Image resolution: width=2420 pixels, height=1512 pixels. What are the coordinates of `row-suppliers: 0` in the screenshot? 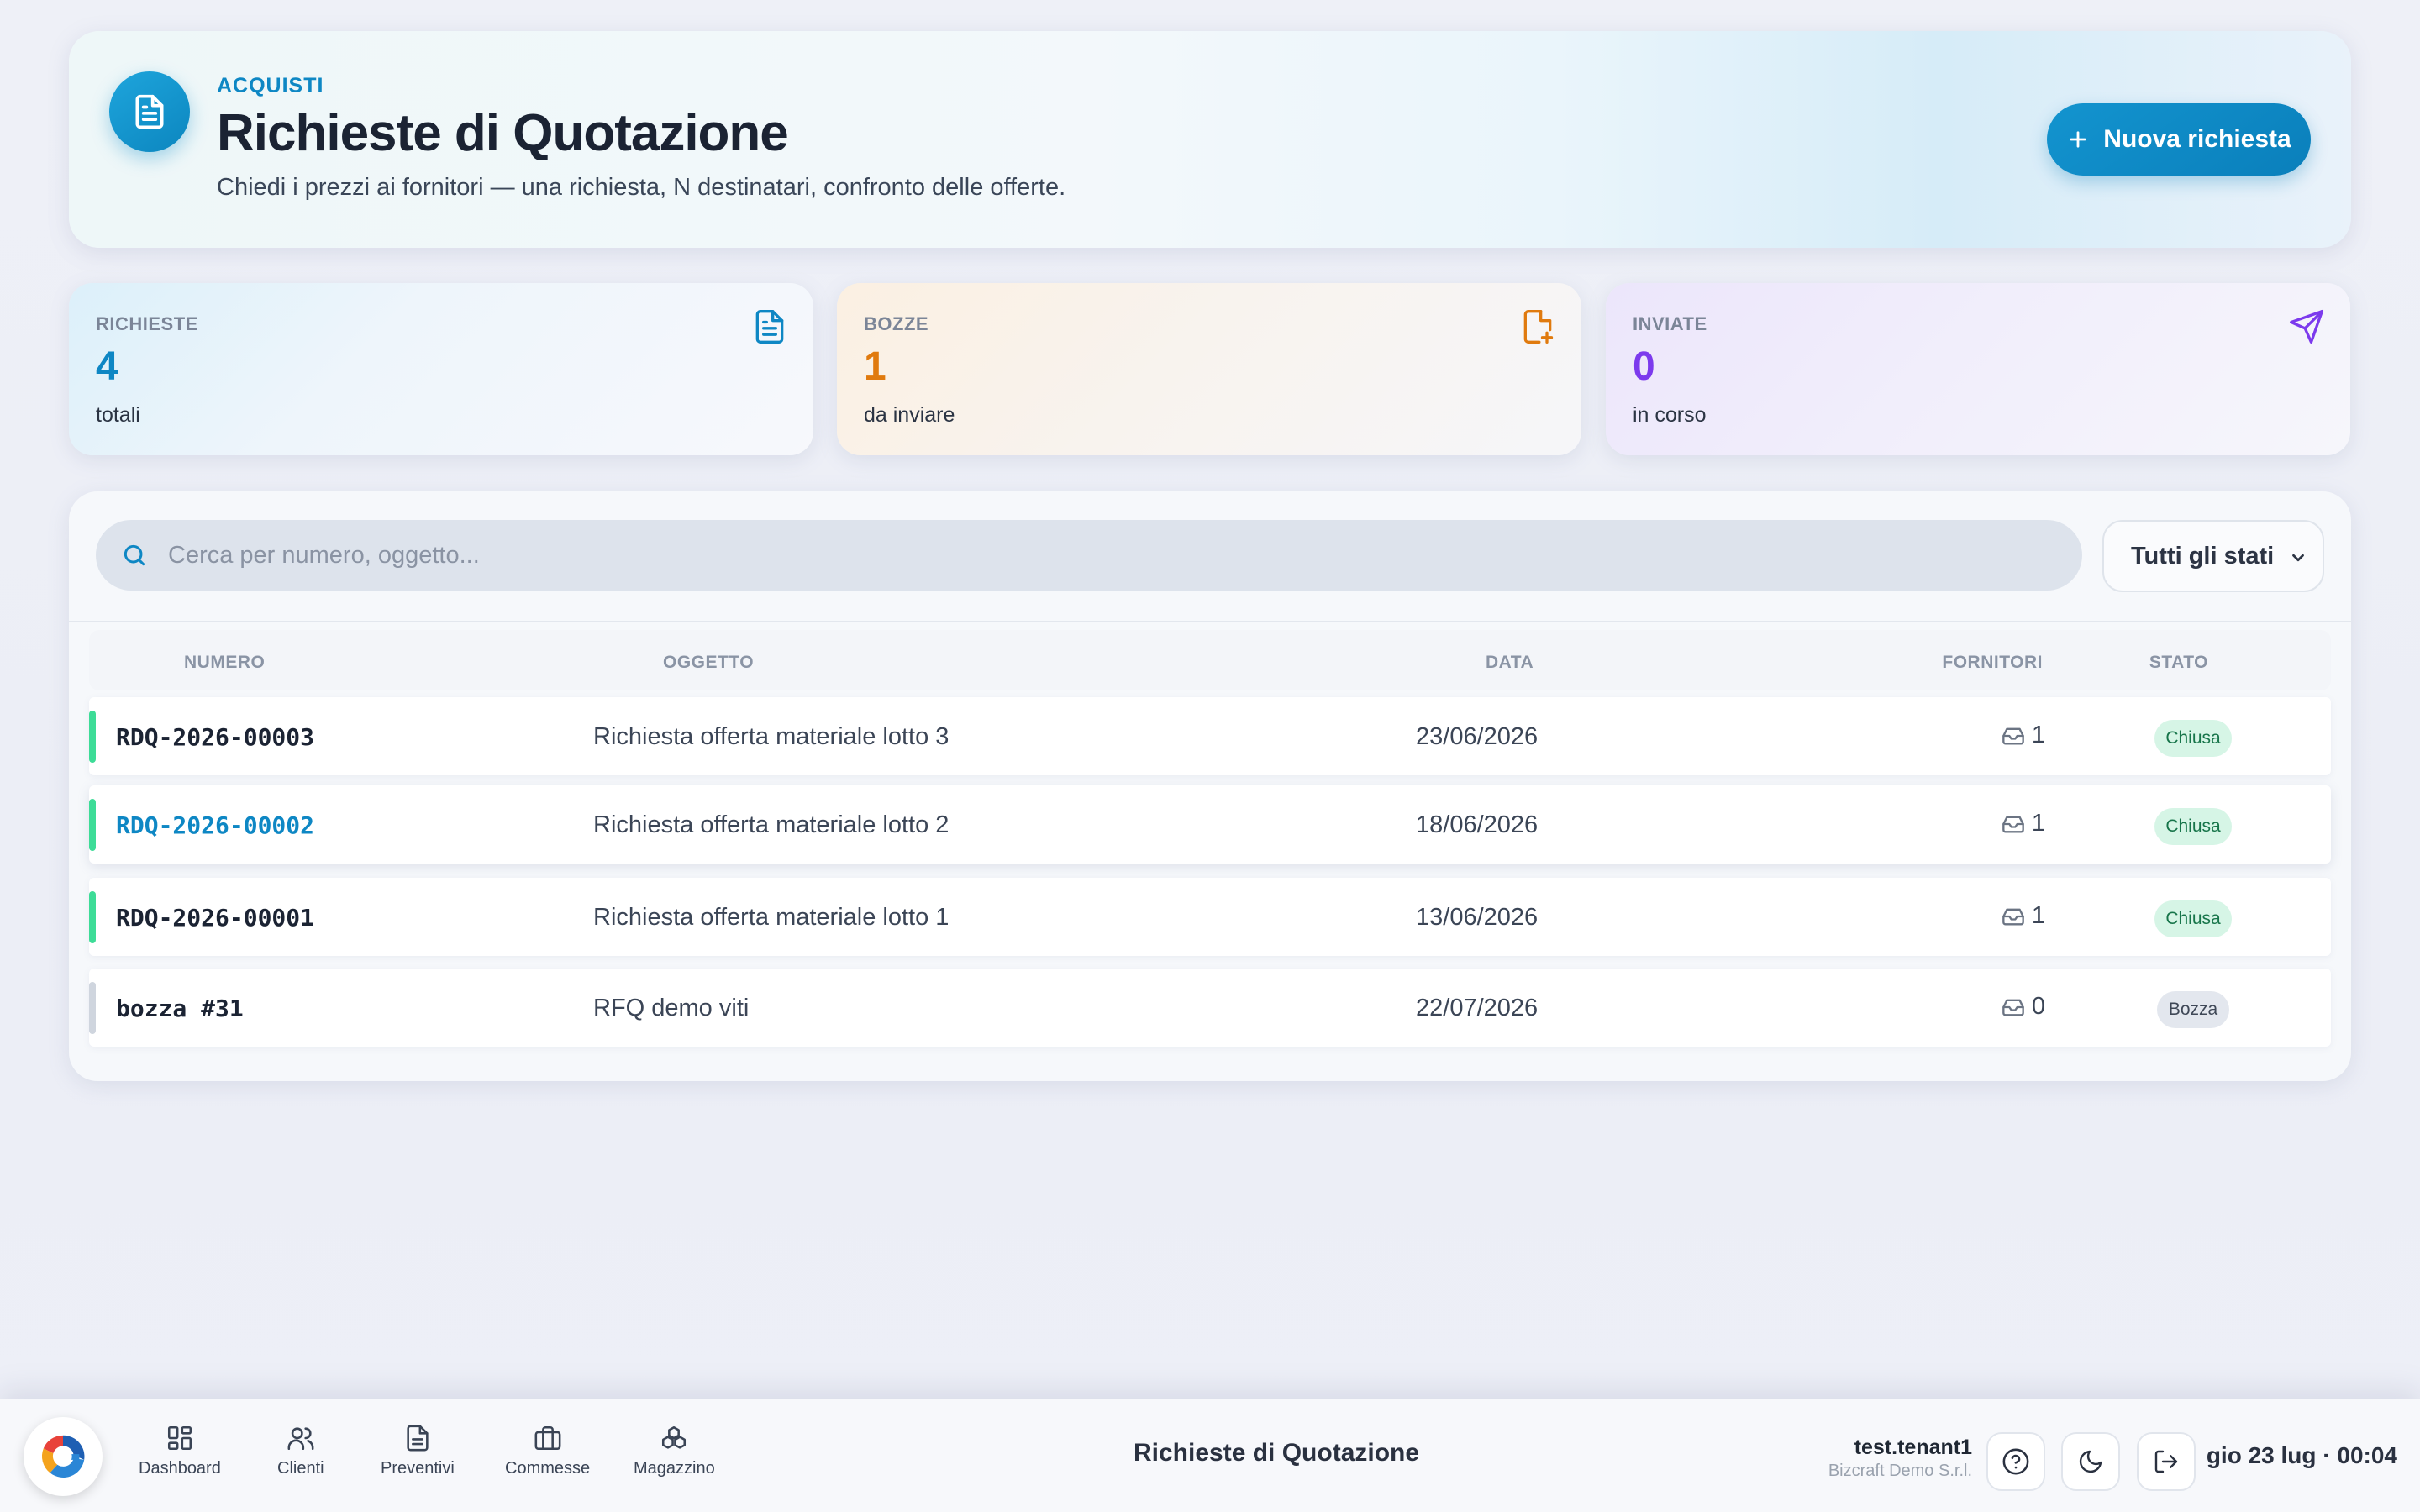 It's located at (2024, 1007).